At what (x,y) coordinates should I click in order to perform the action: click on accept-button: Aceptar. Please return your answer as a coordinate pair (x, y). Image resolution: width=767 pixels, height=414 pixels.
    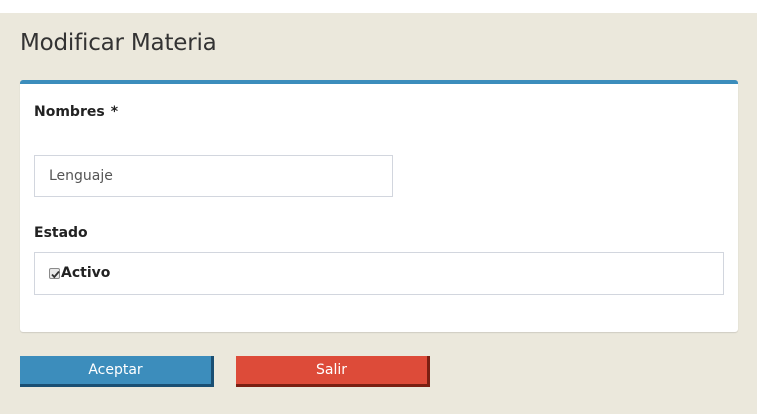
    Looking at the image, I should click on (117, 371).